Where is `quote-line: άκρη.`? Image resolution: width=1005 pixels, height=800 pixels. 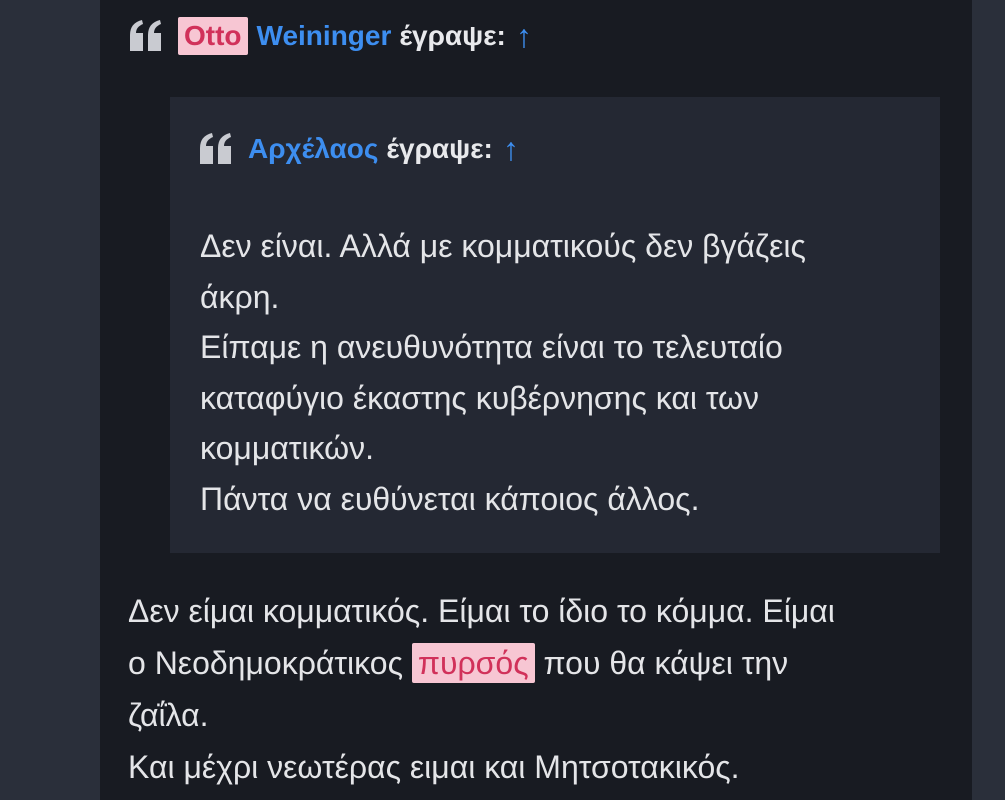 quote-line: άκρη. is located at coordinates (240, 296).